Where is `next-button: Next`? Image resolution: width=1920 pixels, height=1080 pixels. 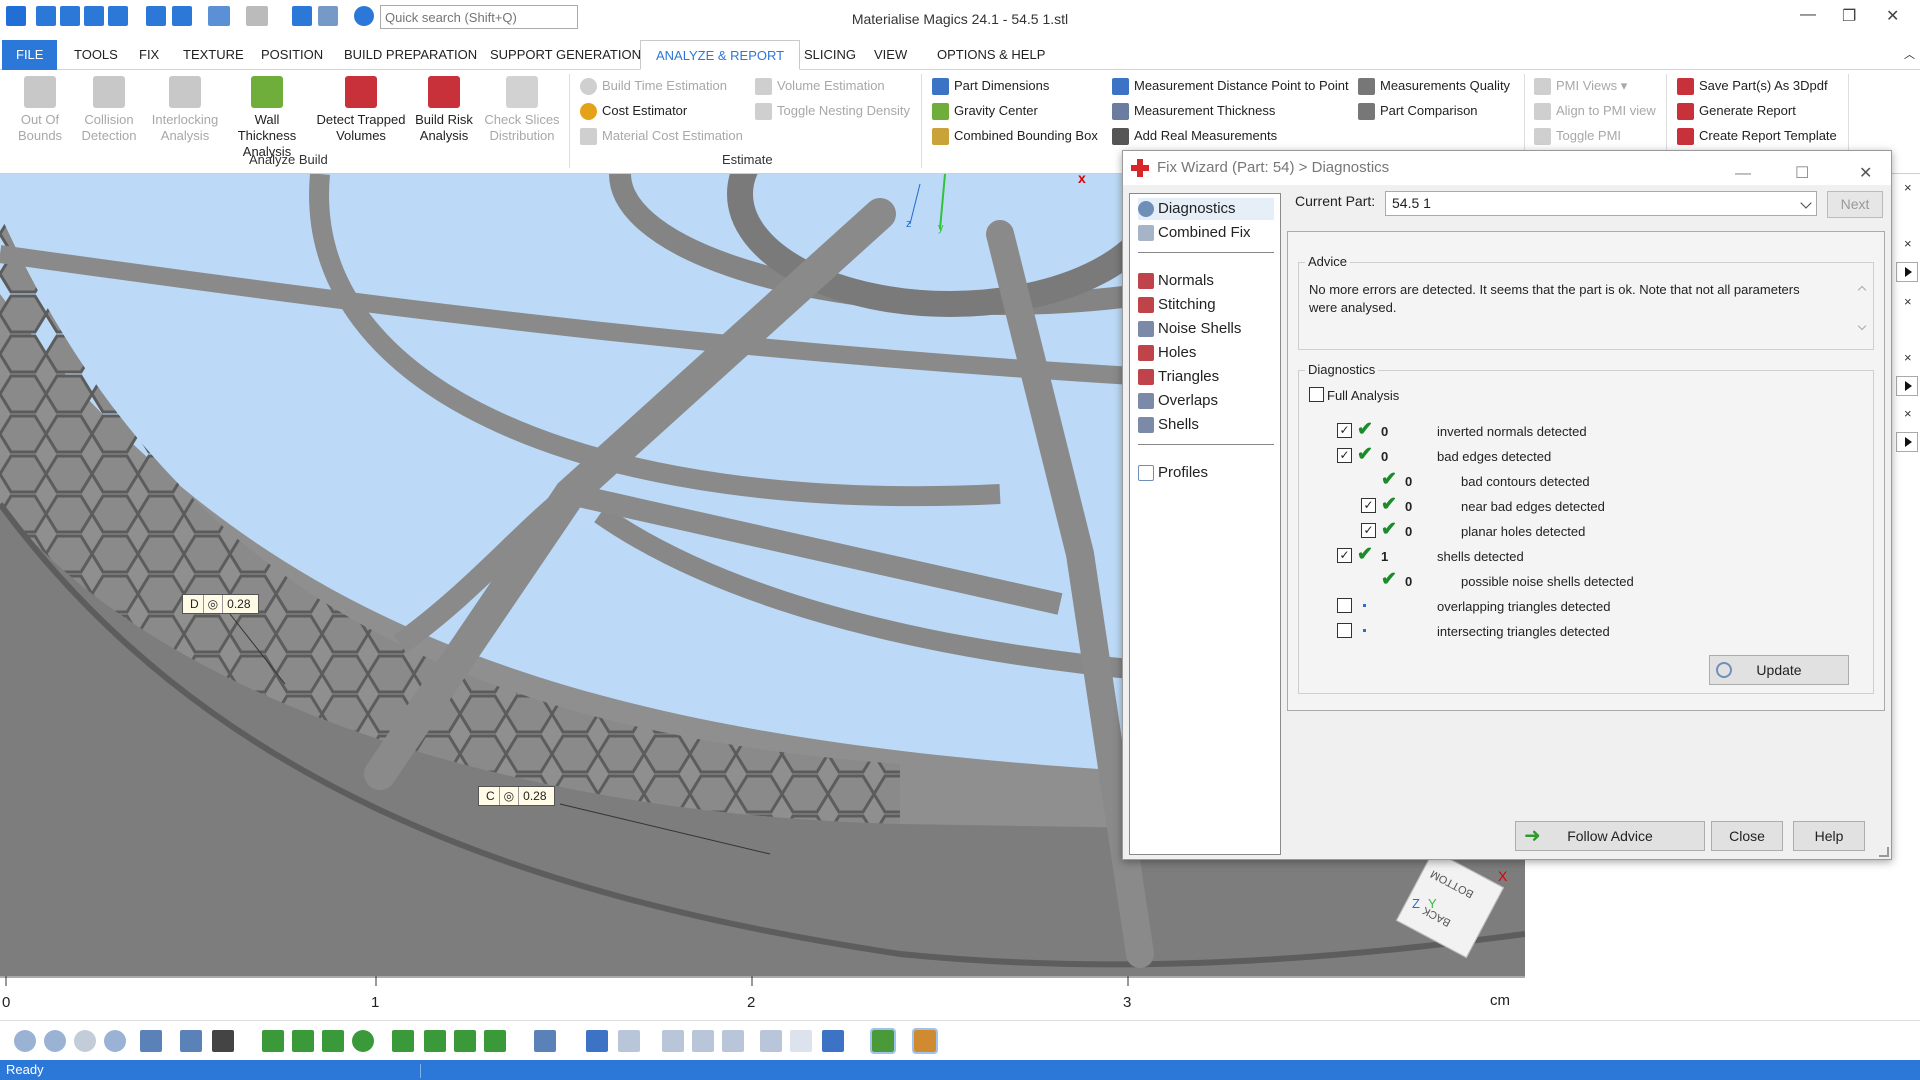
next-button: Next is located at coordinates (1855, 204).